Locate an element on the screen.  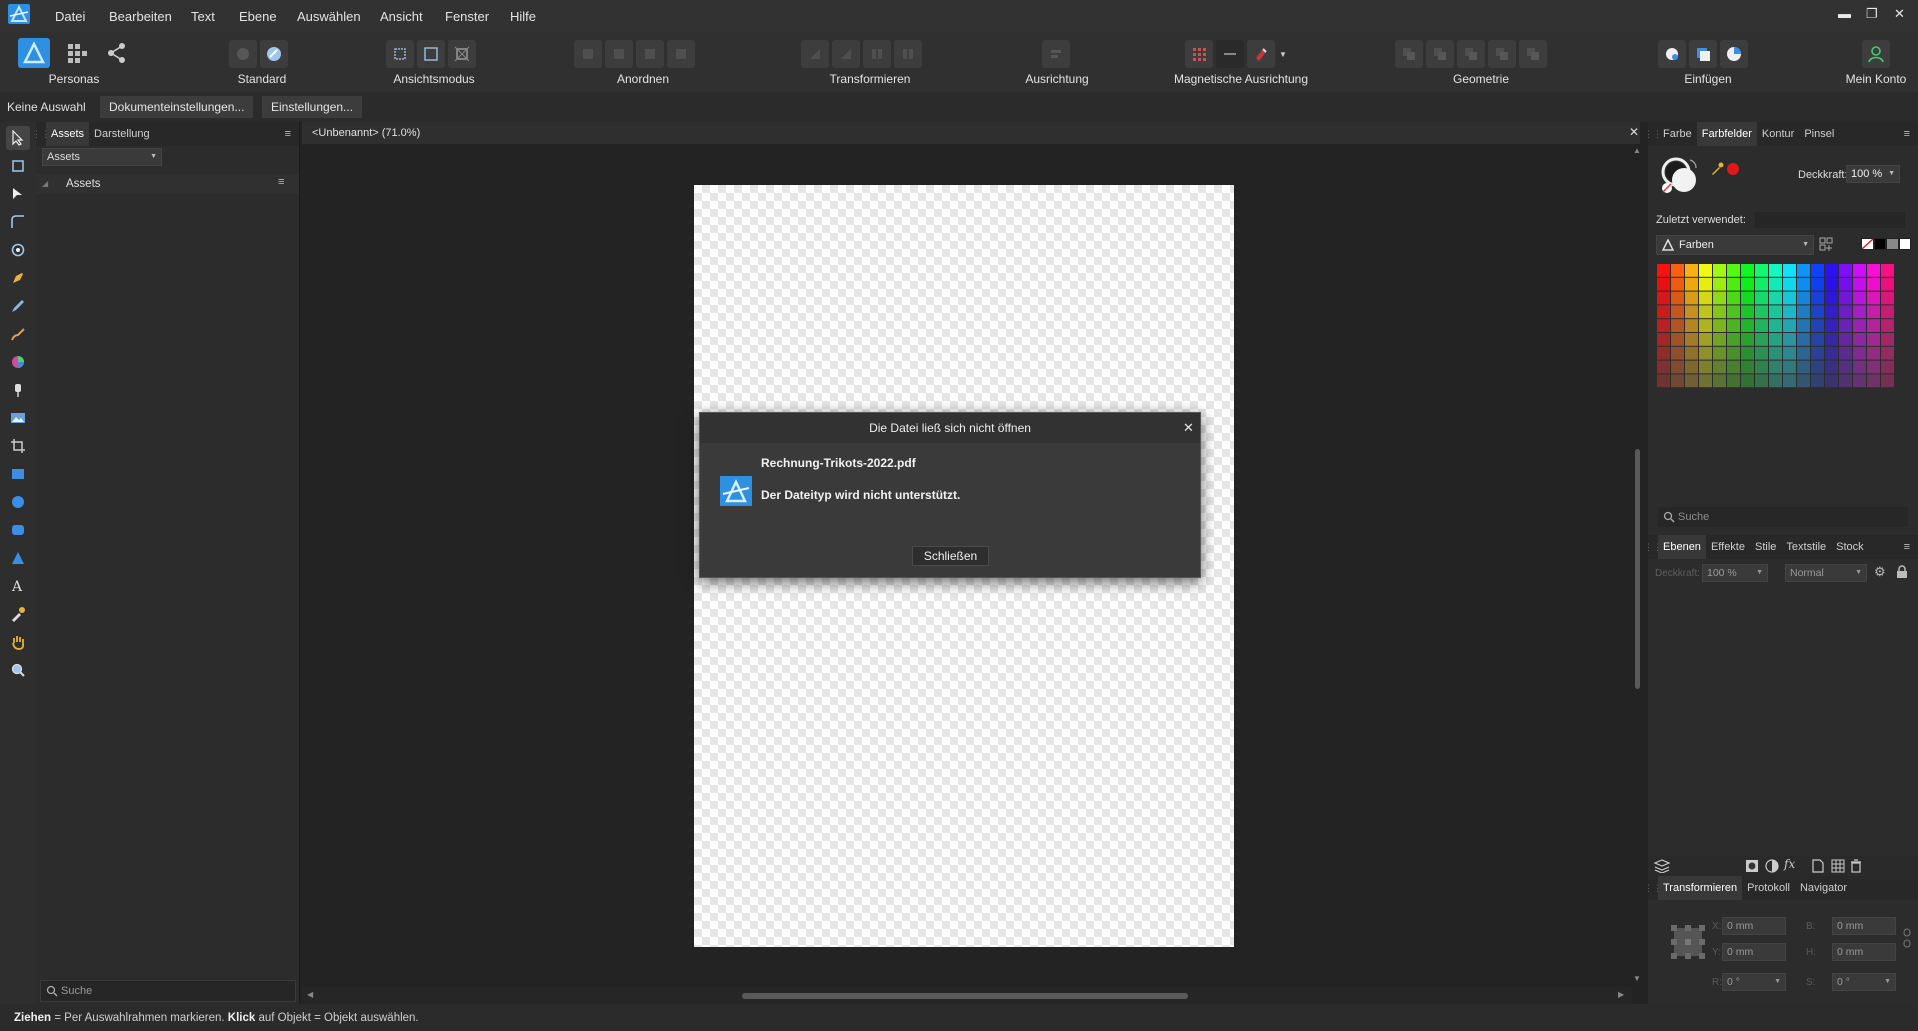
tab-transformieren: Transformieren is located at coordinates (1700, 888).